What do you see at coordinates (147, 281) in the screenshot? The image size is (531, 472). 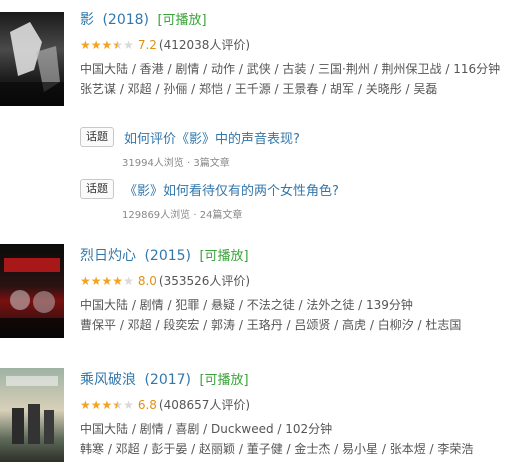 I see `rating-score: 8.0` at bounding box center [147, 281].